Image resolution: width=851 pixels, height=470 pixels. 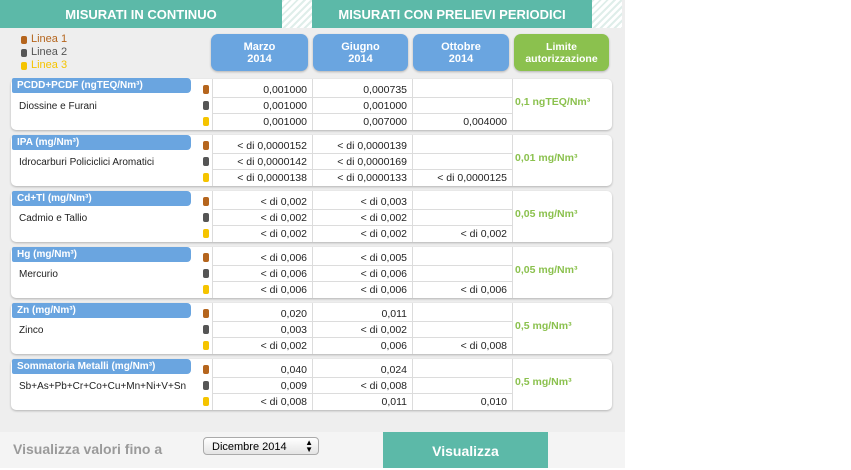 What do you see at coordinates (372, 146) in the screenshot?
I see `value-cell: < di 0,0000139` at bounding box center [372, 146].